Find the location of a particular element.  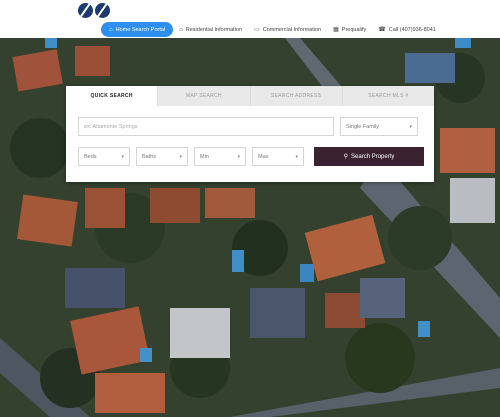

site-logo is located at coordinates (94, 10).